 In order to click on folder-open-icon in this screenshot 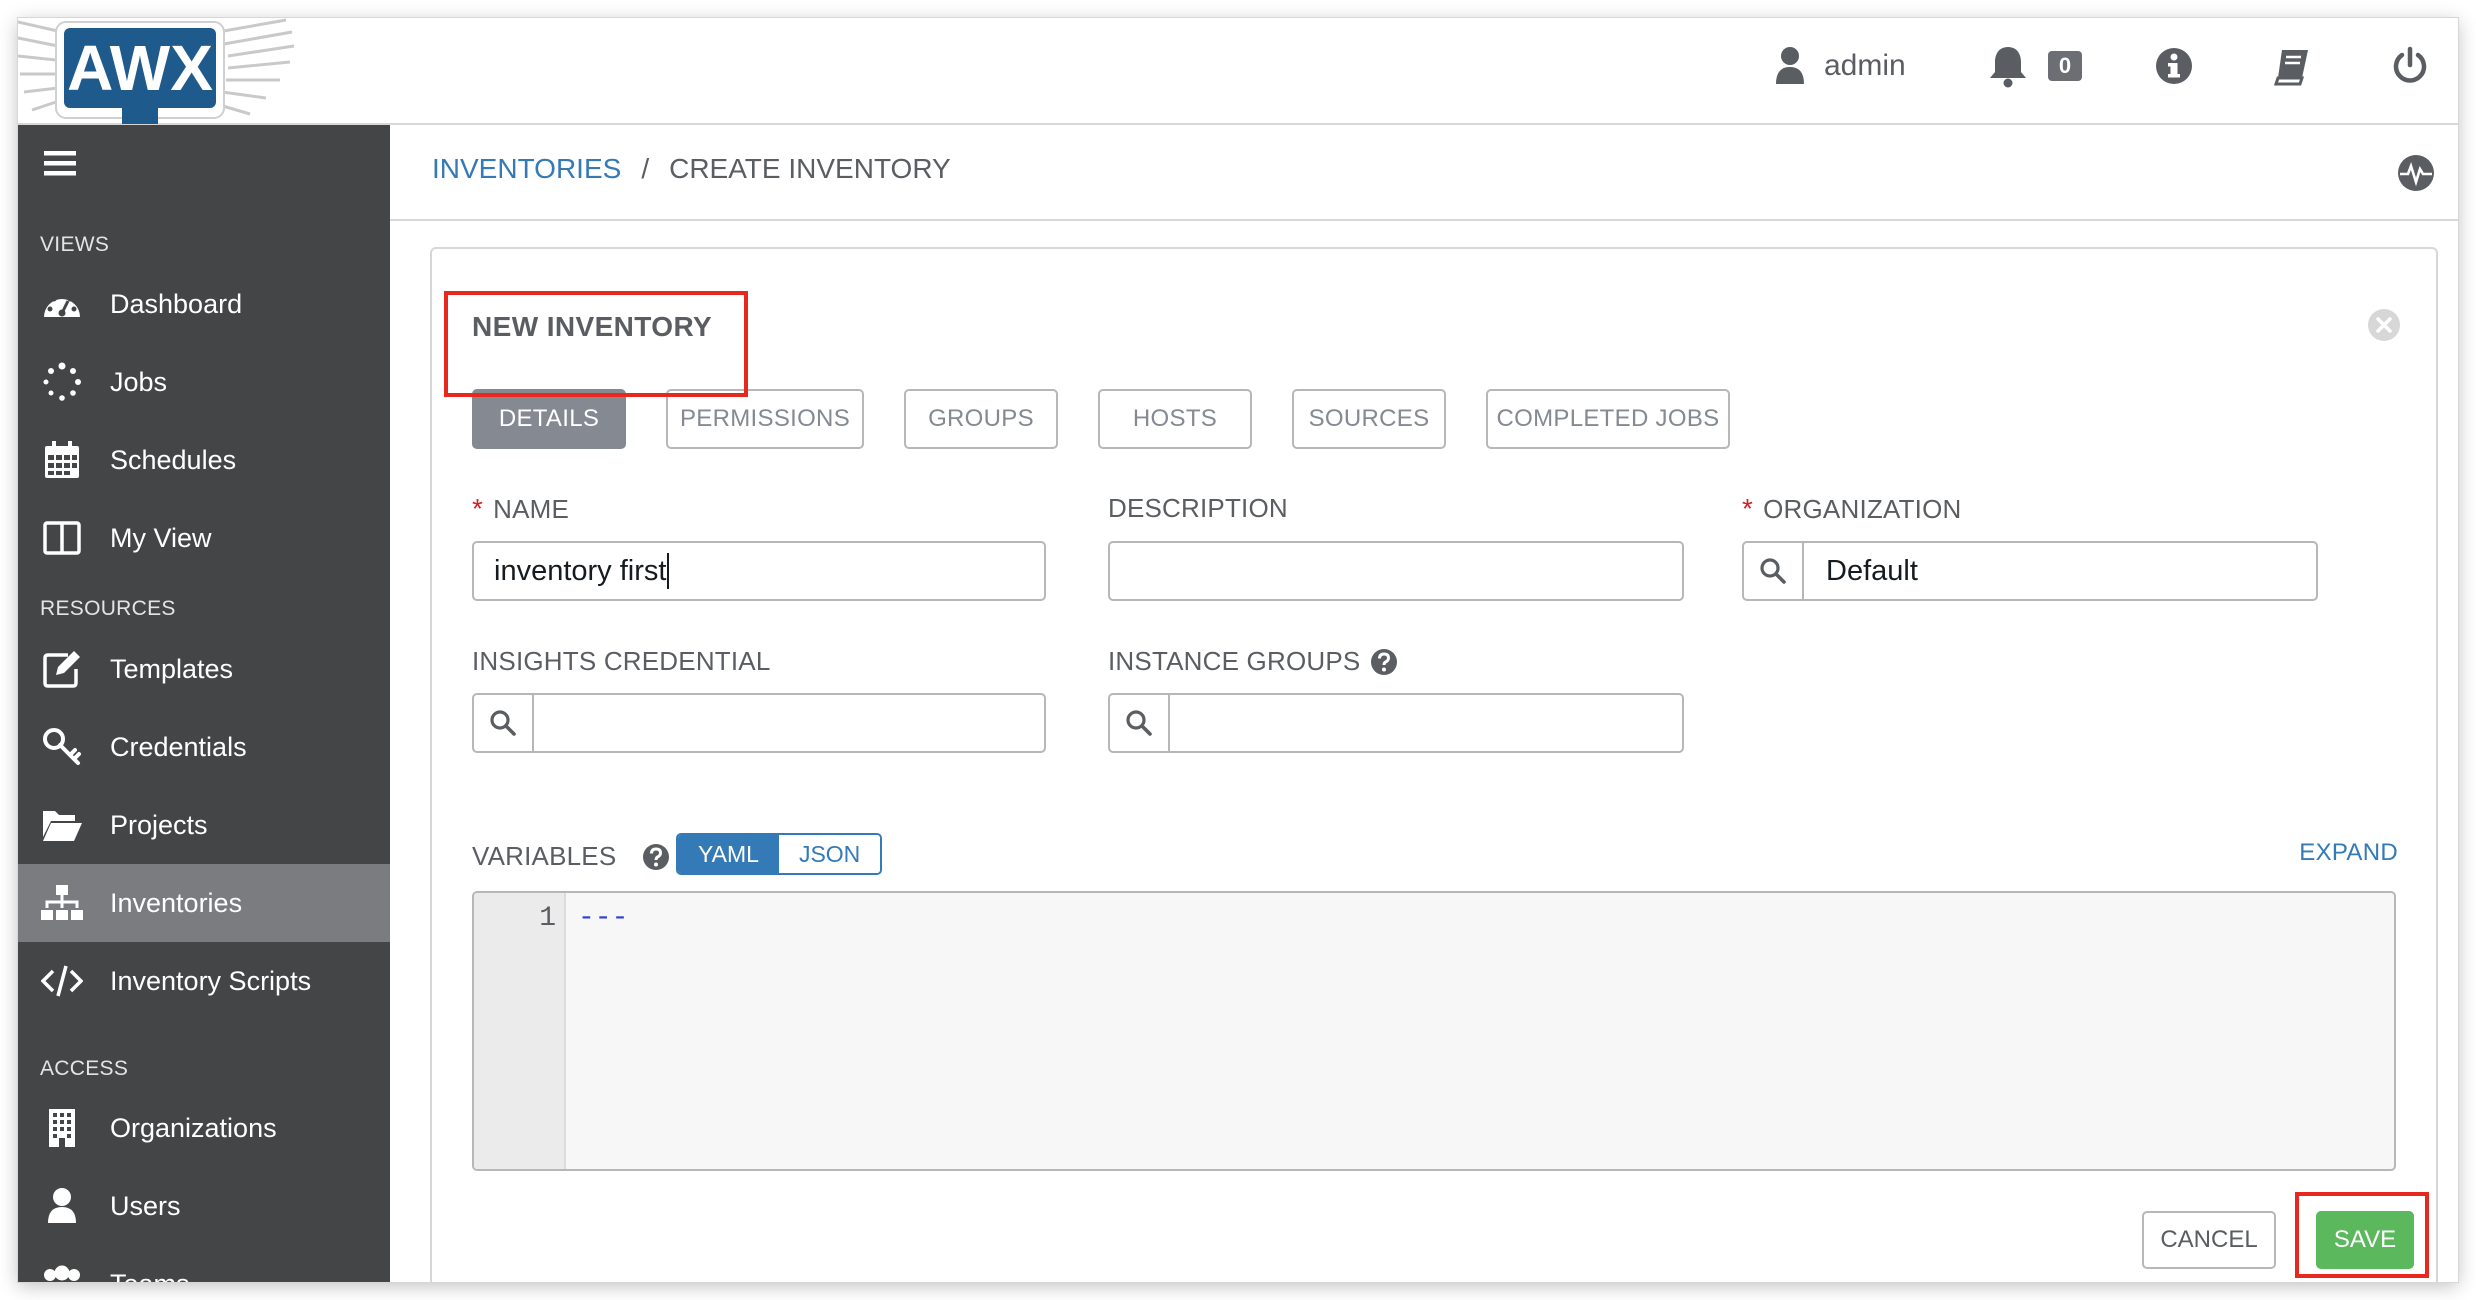, I will do `click(62, 825)`.